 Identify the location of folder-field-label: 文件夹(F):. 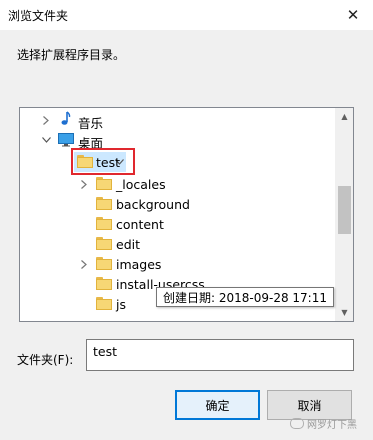
(45, 360).